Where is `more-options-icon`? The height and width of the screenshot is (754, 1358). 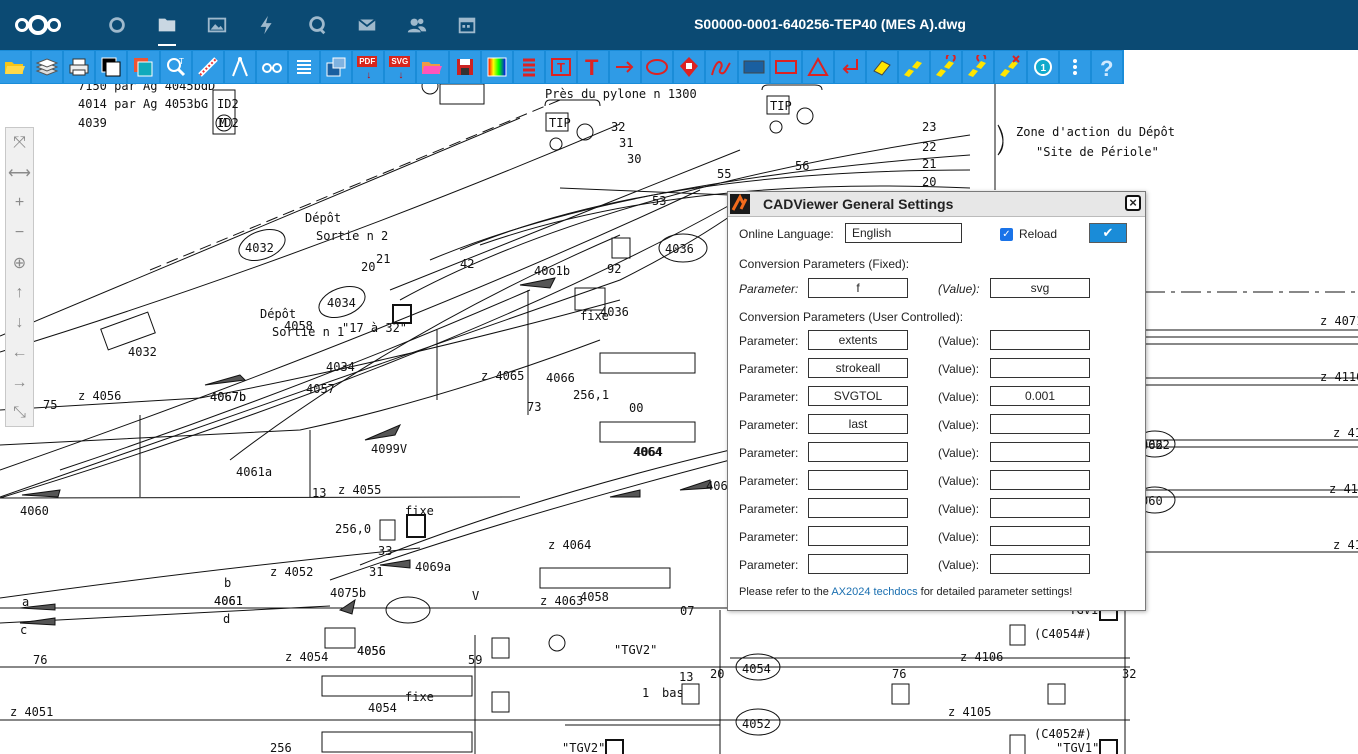 more-options-icon is located at coordinates (1074, 67).